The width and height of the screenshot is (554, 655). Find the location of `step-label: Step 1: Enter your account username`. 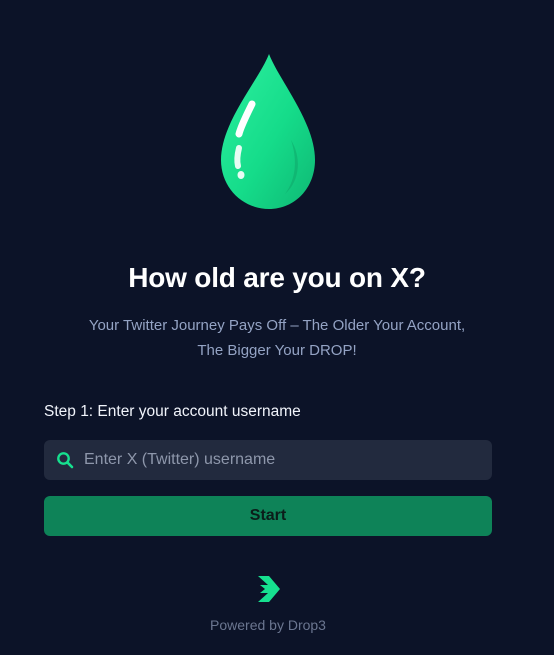

step-label: Step 1: Enter your account username is located at coordinates (172, 411).